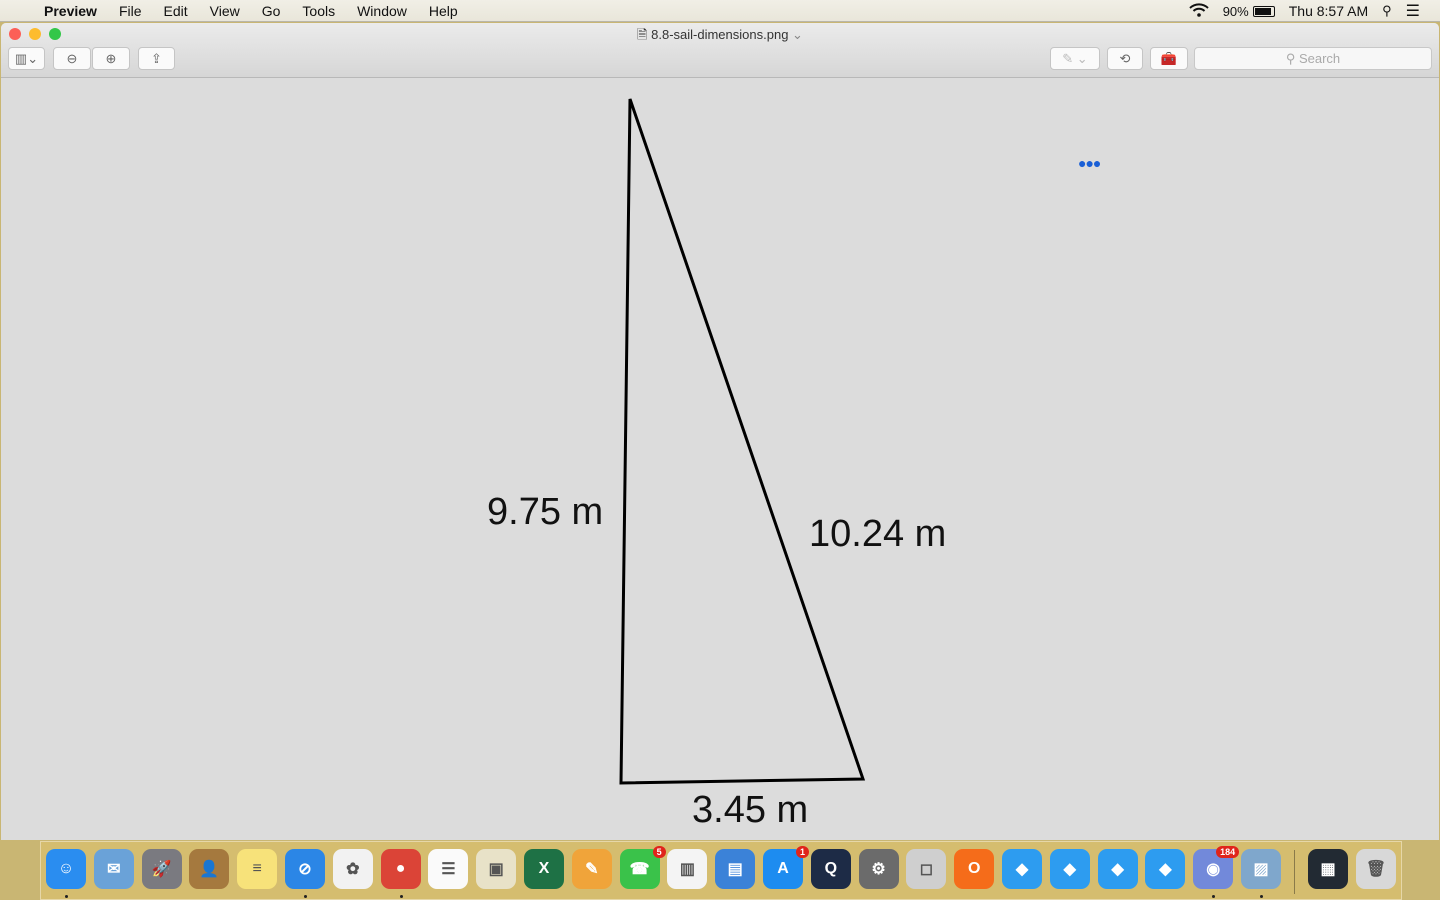 This screenshot has width=1440, height=900. Describe the element at coordinates (742, 441) in the screenshot. I see `sail-triangle` at that location.